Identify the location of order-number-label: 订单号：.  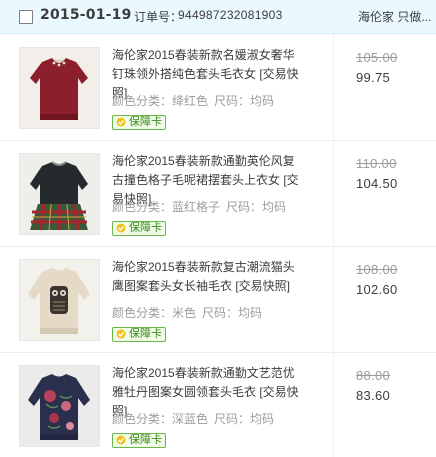
(158, 17).